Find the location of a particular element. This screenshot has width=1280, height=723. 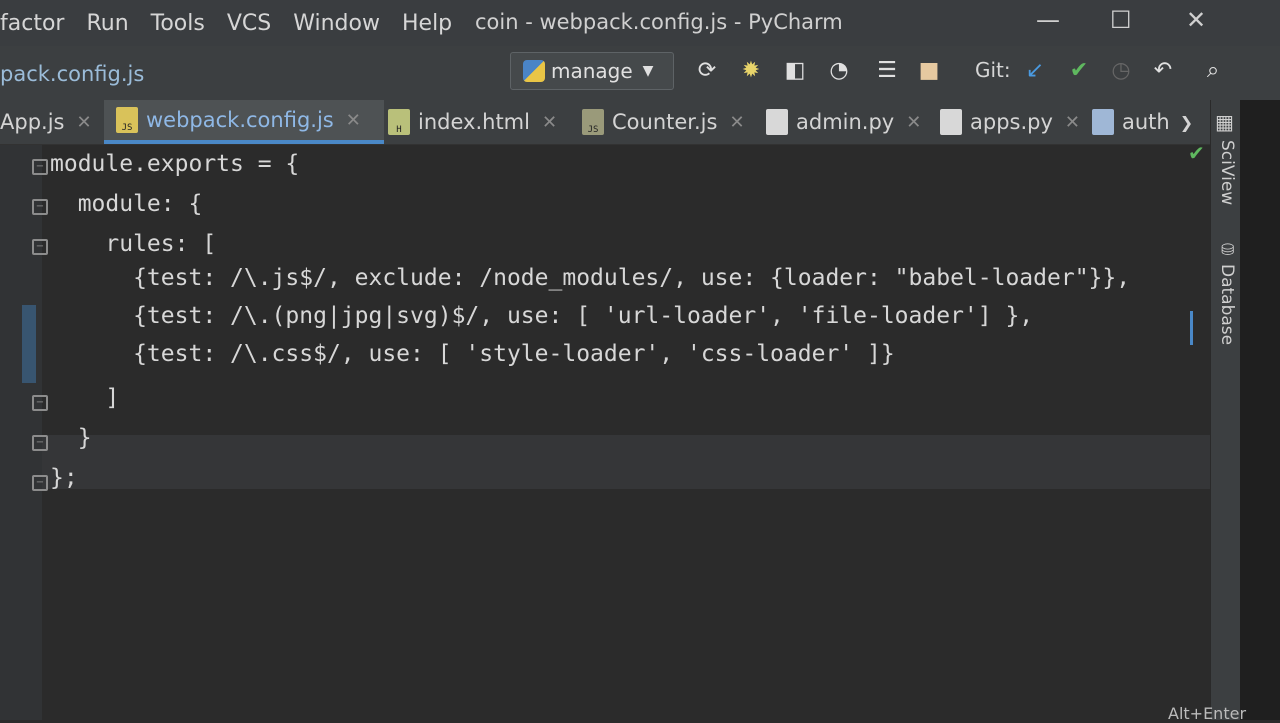

tab-counter-js: JS Counter.js ✕ is located at coordinates (663, 122).